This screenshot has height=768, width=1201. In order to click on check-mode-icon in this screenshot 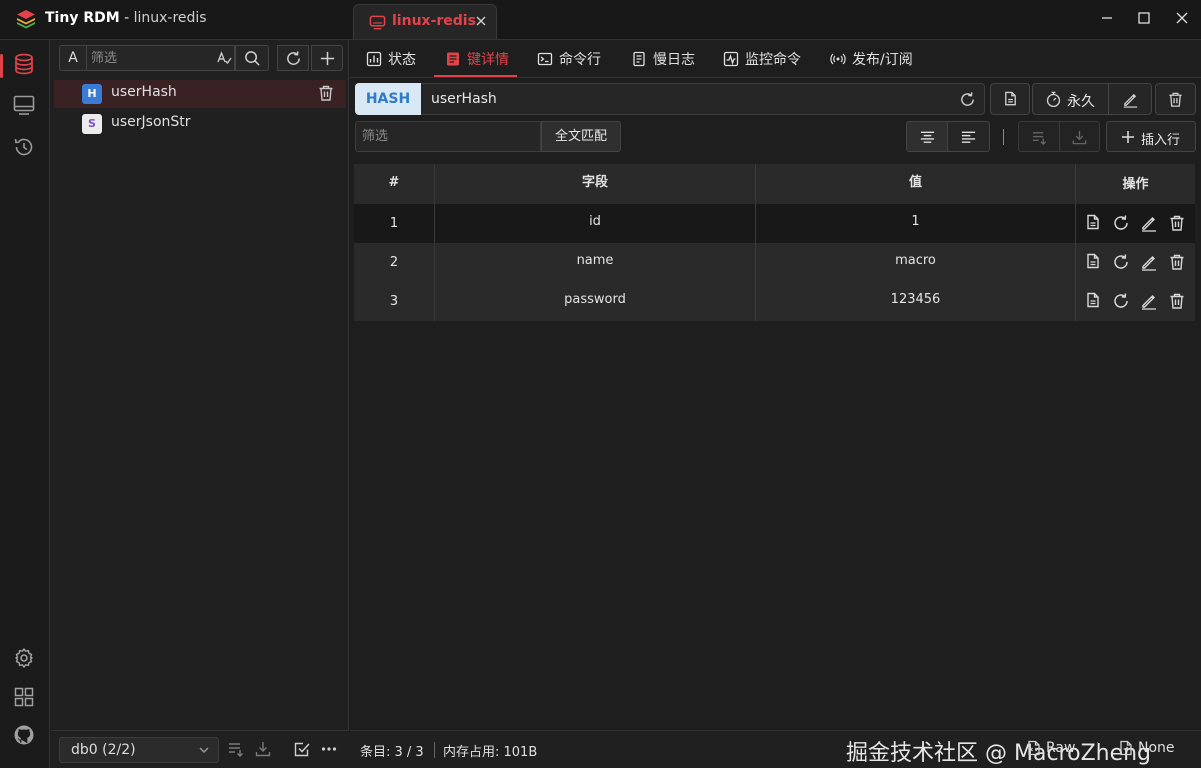, I will do `click(302, 749)`.